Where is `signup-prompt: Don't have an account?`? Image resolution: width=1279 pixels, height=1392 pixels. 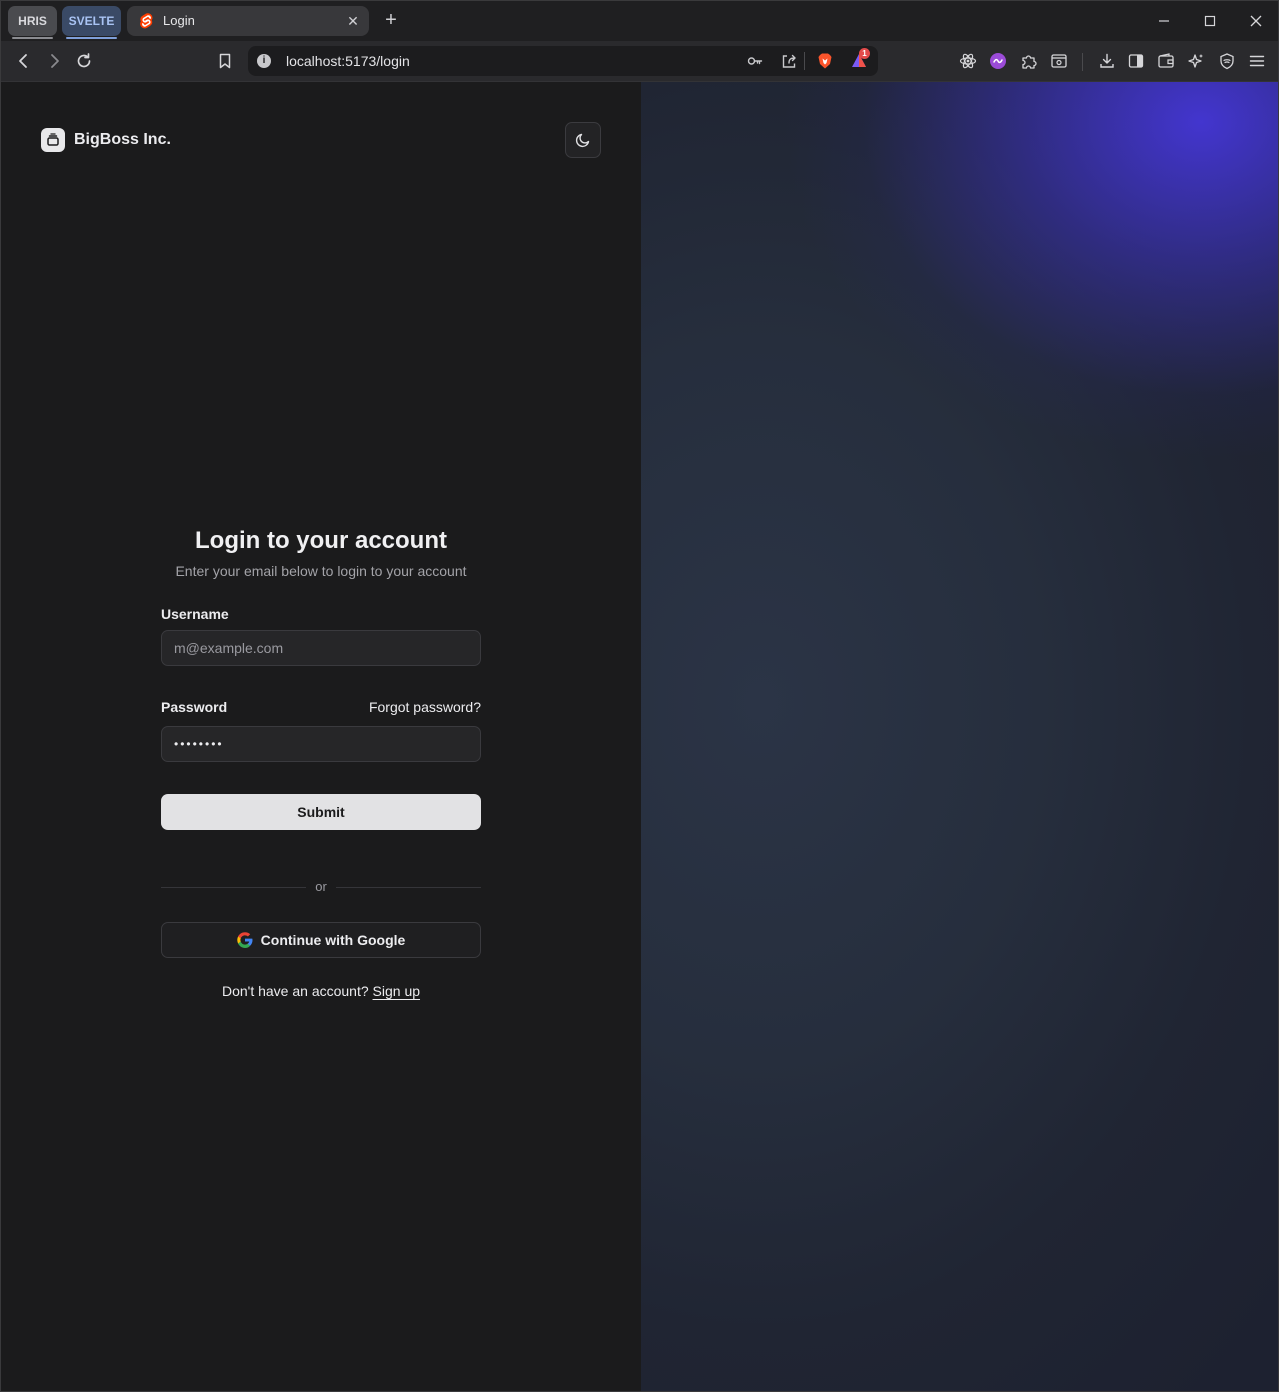 signup-prompt: Don't have an account? is located at coordinates (295, 991).